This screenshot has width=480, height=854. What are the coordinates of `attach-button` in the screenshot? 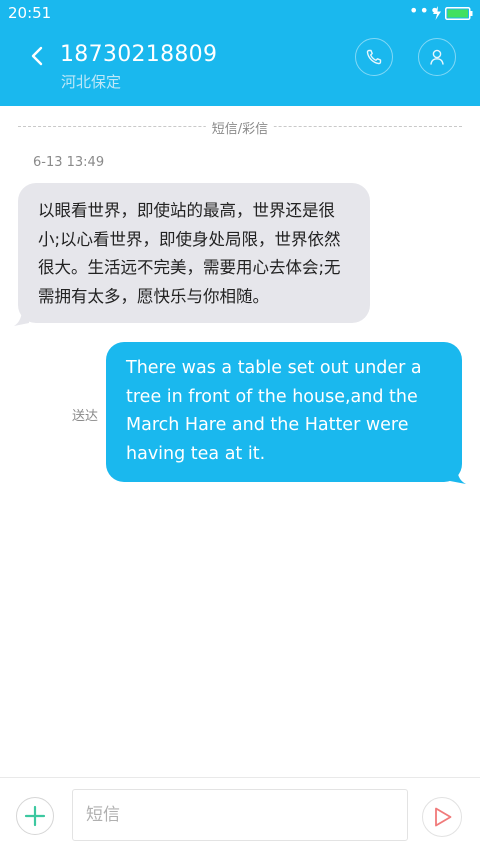 It's located at (35, 816).